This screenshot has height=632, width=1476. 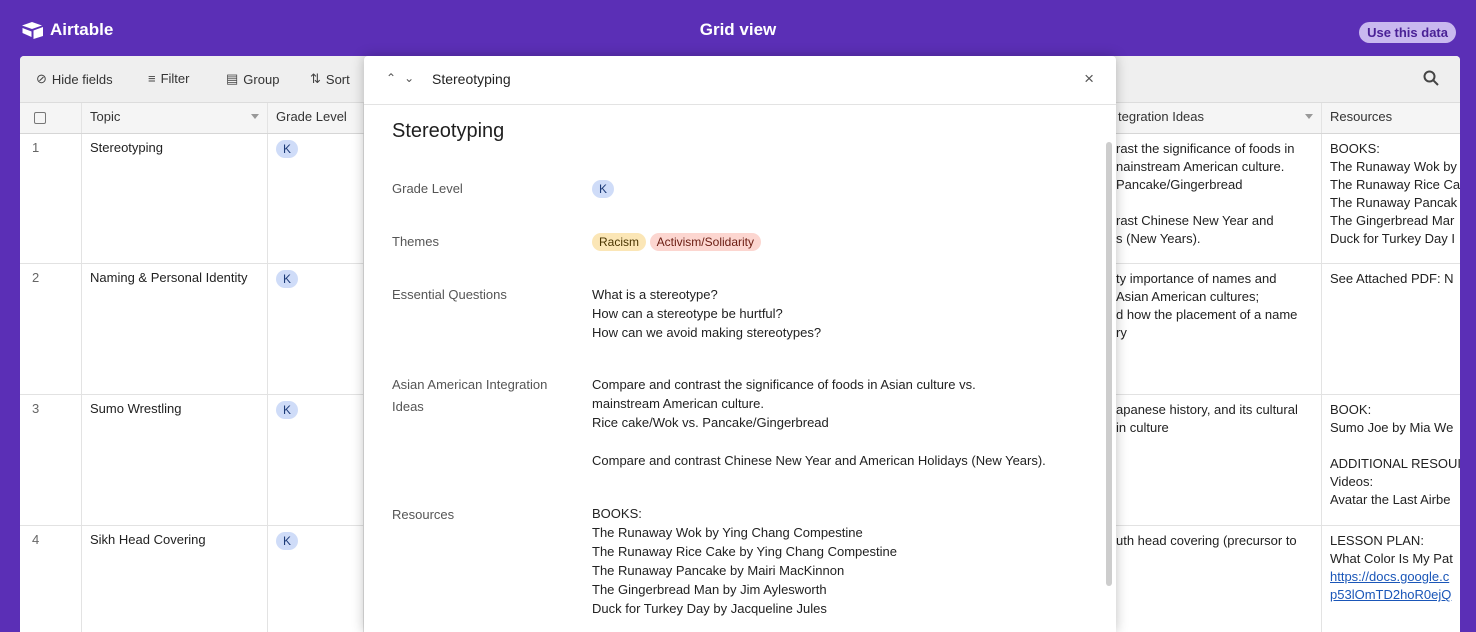 What do you see at coordinates (1377, 540) in the screenshot?
I see `cell-line: LESSON PLAN:` at bounding box center [1377, 540].